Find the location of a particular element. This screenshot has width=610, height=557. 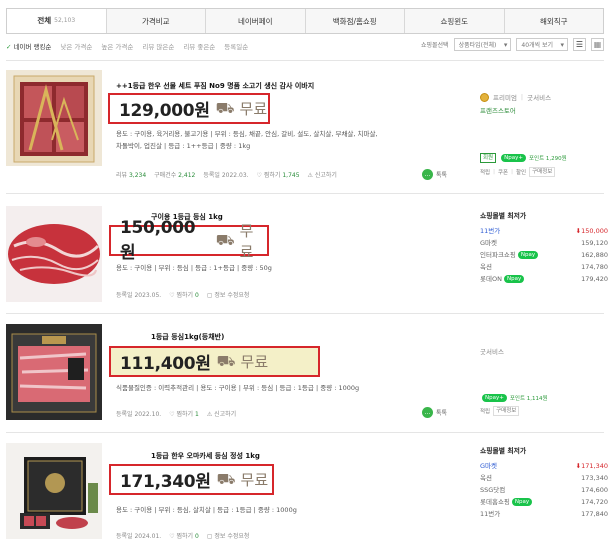

product-title: 1등급 등심1kg(등채반) is located at coordinates (187, 337).